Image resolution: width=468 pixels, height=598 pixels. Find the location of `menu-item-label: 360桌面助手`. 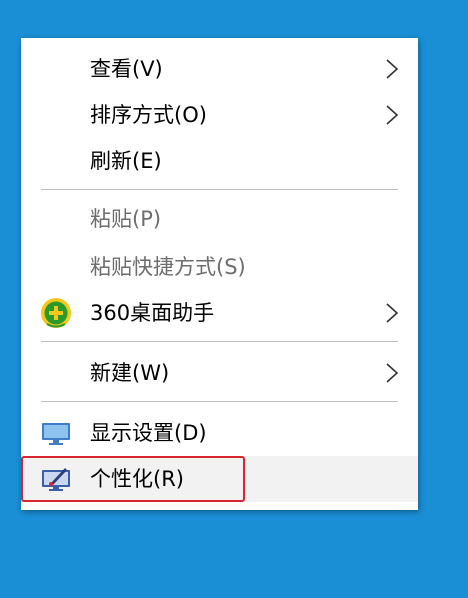

menu-item-label: 360桌面助手 is located at coordinates (152, 313).